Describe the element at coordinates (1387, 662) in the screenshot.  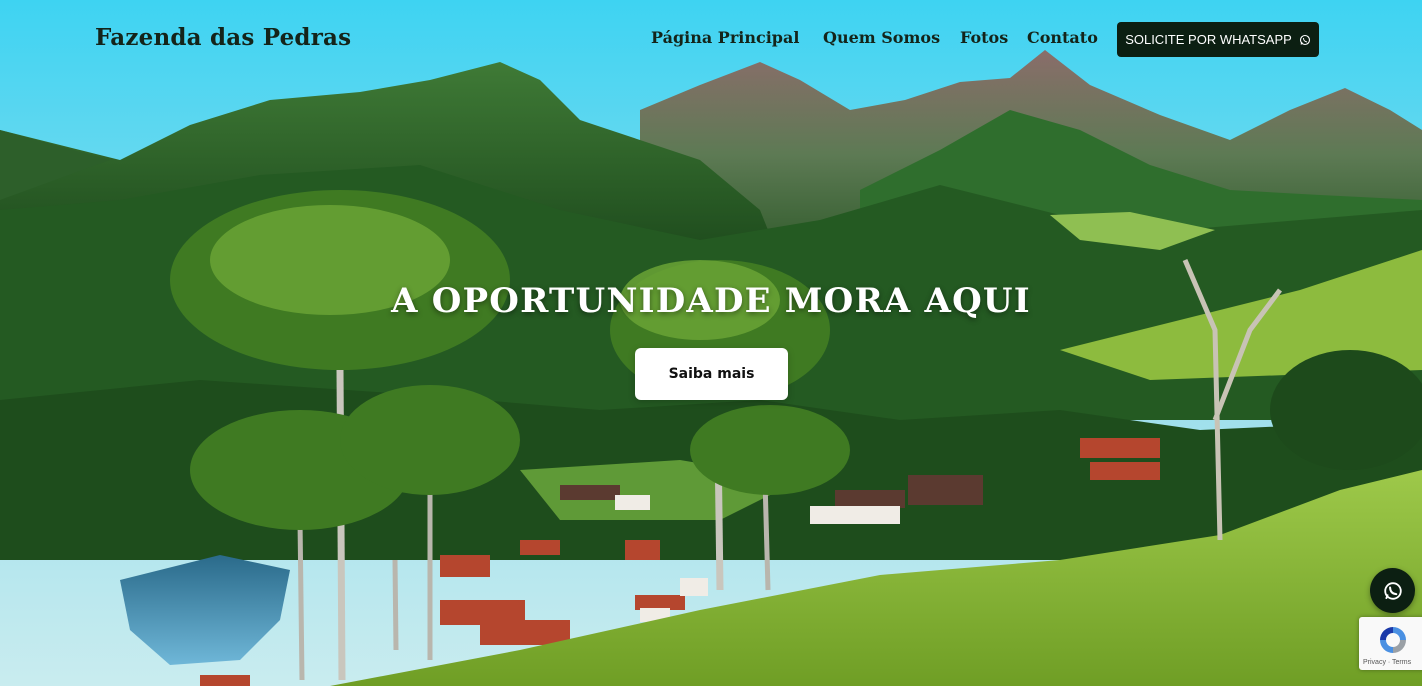
I see `recaptcha-terms: Privacy · Terms` at that location.